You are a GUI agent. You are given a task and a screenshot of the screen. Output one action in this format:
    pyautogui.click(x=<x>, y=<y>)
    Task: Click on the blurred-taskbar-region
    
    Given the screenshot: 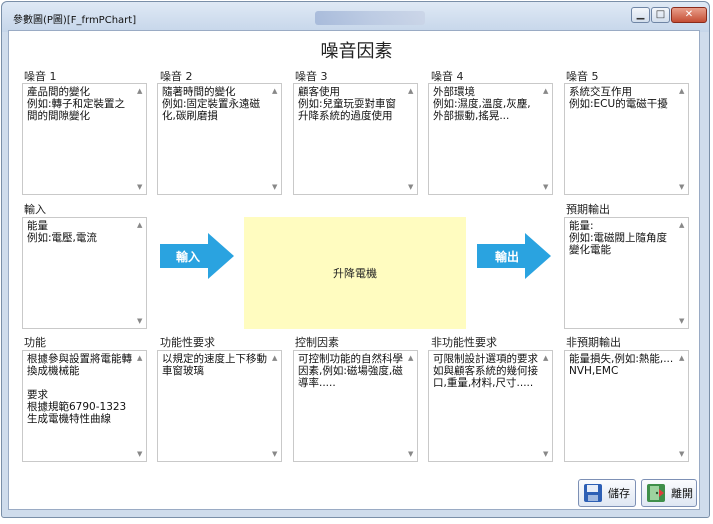 What is the action you would take?
    pyautogui.click(x=370, y=18)
    